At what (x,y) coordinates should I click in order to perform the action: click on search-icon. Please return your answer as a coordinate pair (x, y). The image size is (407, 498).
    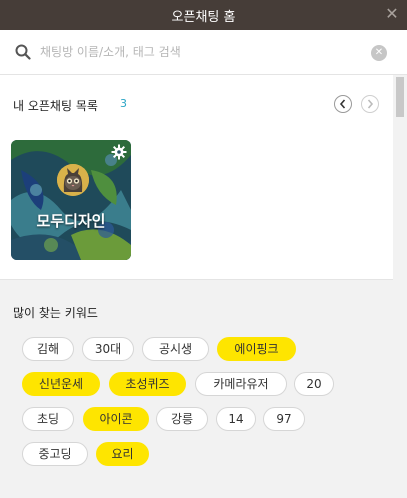
    Looking at the image, I should click on (23, 52).